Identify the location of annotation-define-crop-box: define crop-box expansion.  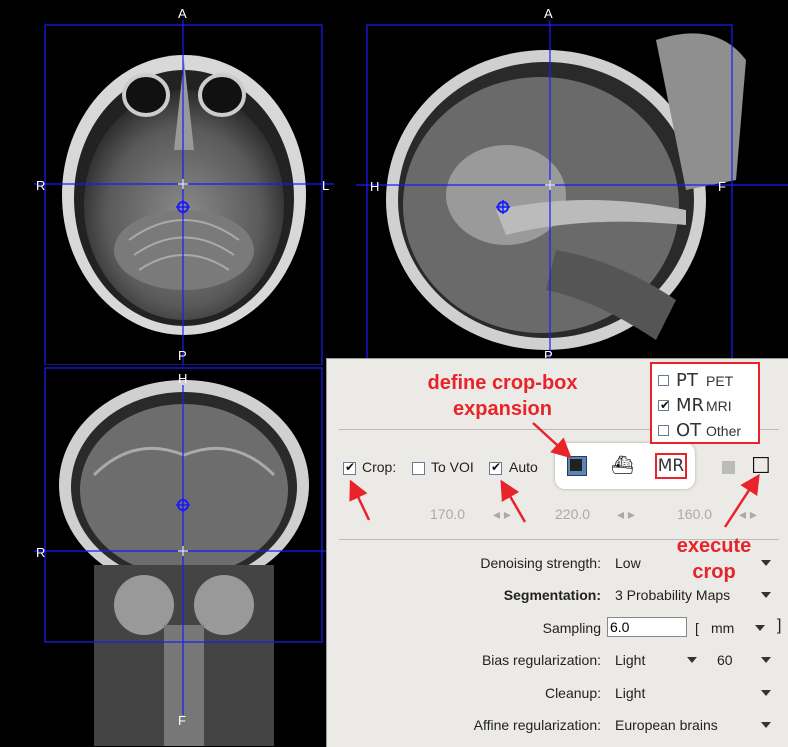
(502, 396).